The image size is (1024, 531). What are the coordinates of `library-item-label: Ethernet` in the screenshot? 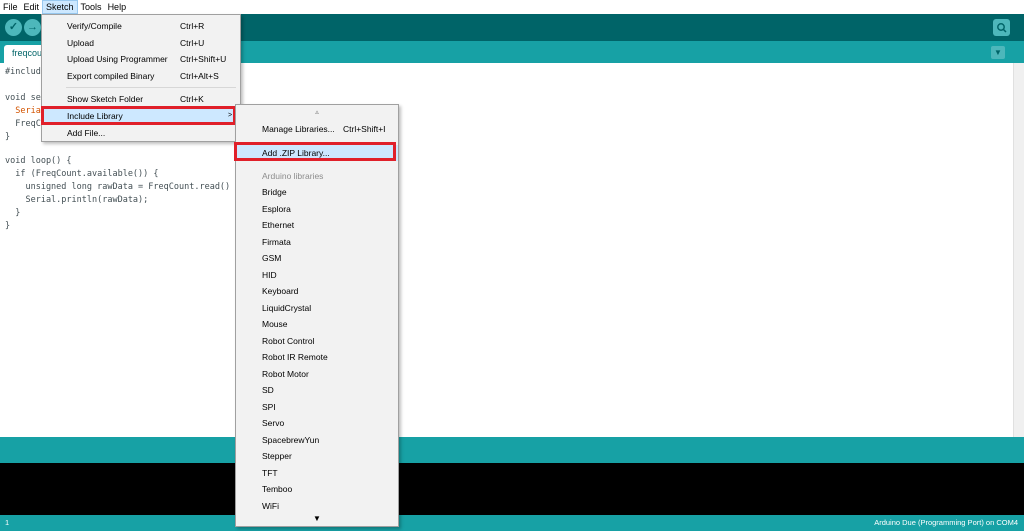 It's located at (278, 225).